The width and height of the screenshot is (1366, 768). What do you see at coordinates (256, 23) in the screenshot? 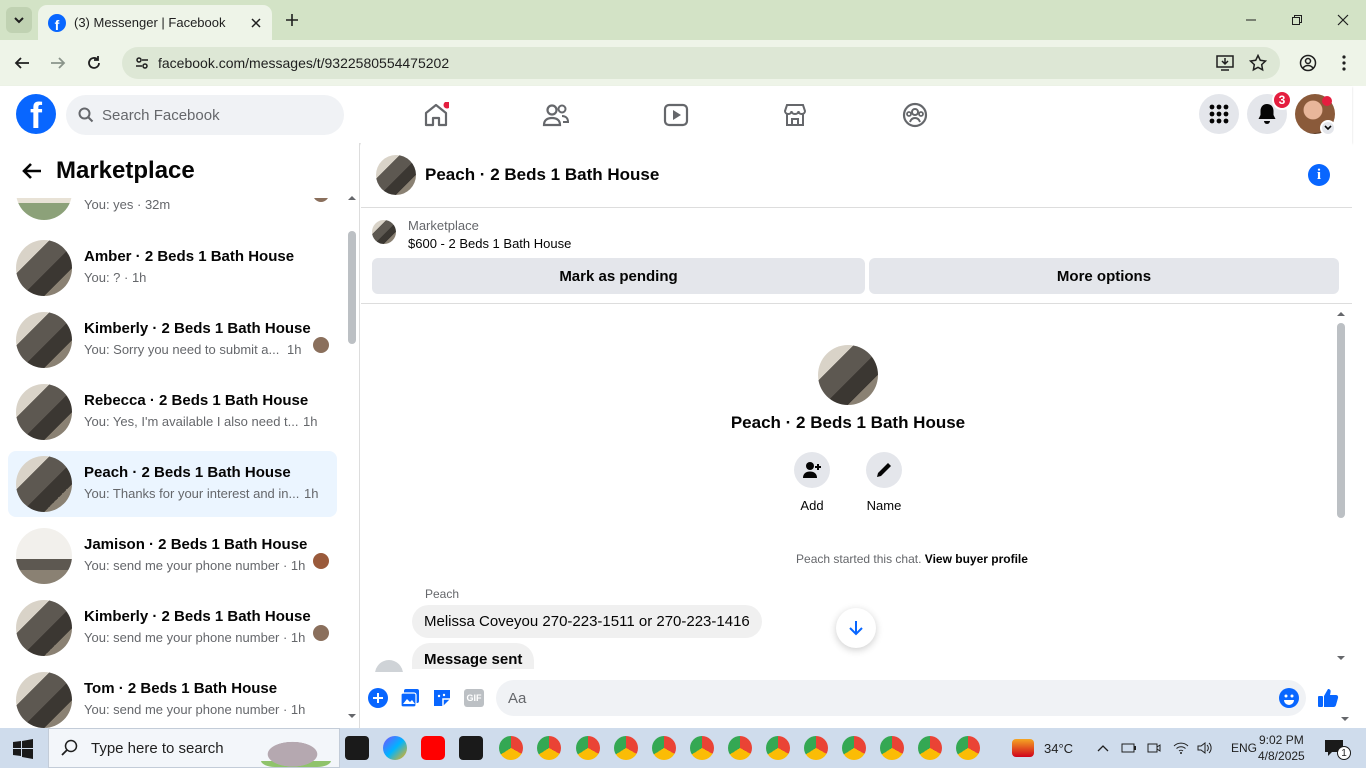
I see `tab-close-icon` at bounding box center [256, 23].